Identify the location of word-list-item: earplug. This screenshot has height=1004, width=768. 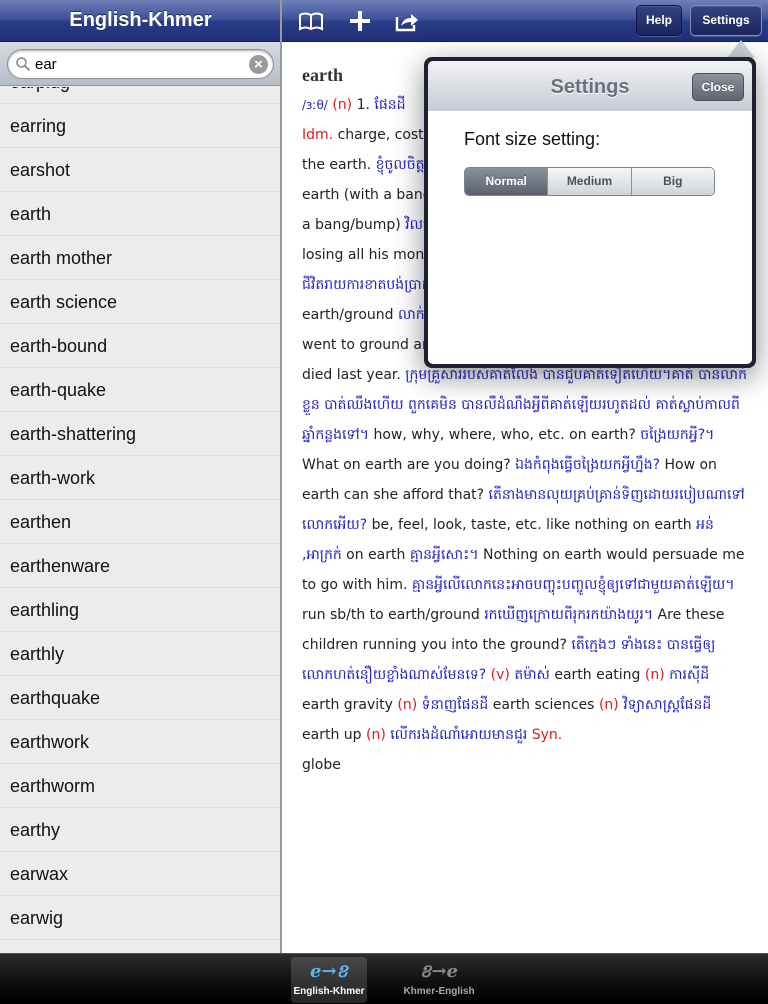
(140, 95).